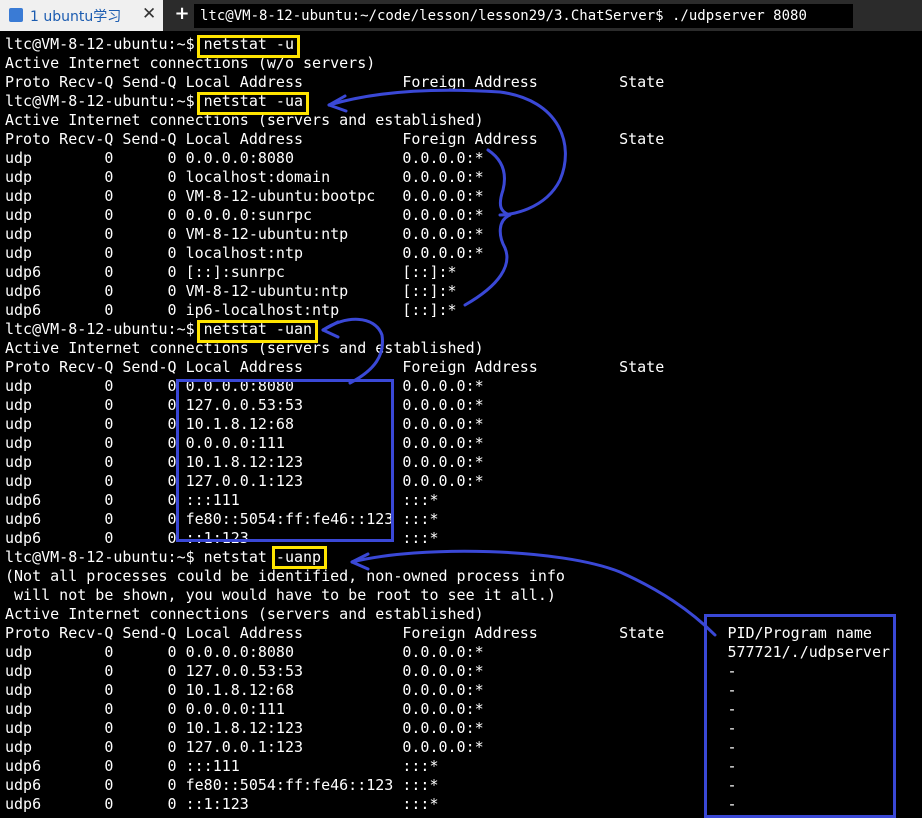  What do you see at coordinates (487, 227) in the screenshot?
I see `brace-ua` at bounding box center [487, 227].